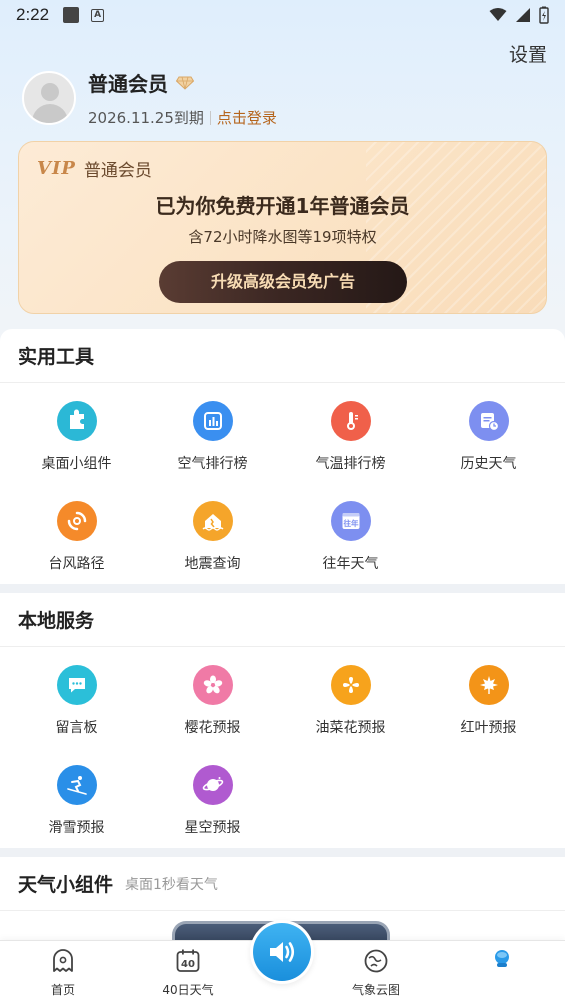 This screenshot has width=565, height=1004. I want to click on wifi-icon, so click(498, 14).